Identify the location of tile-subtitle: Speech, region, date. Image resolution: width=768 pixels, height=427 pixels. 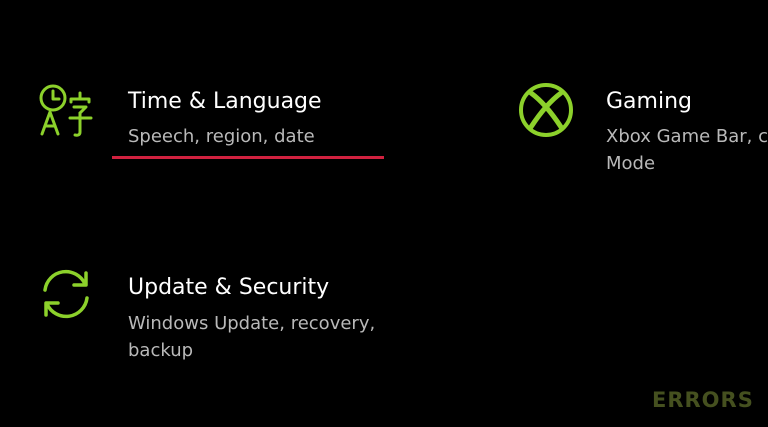
(221, 136).